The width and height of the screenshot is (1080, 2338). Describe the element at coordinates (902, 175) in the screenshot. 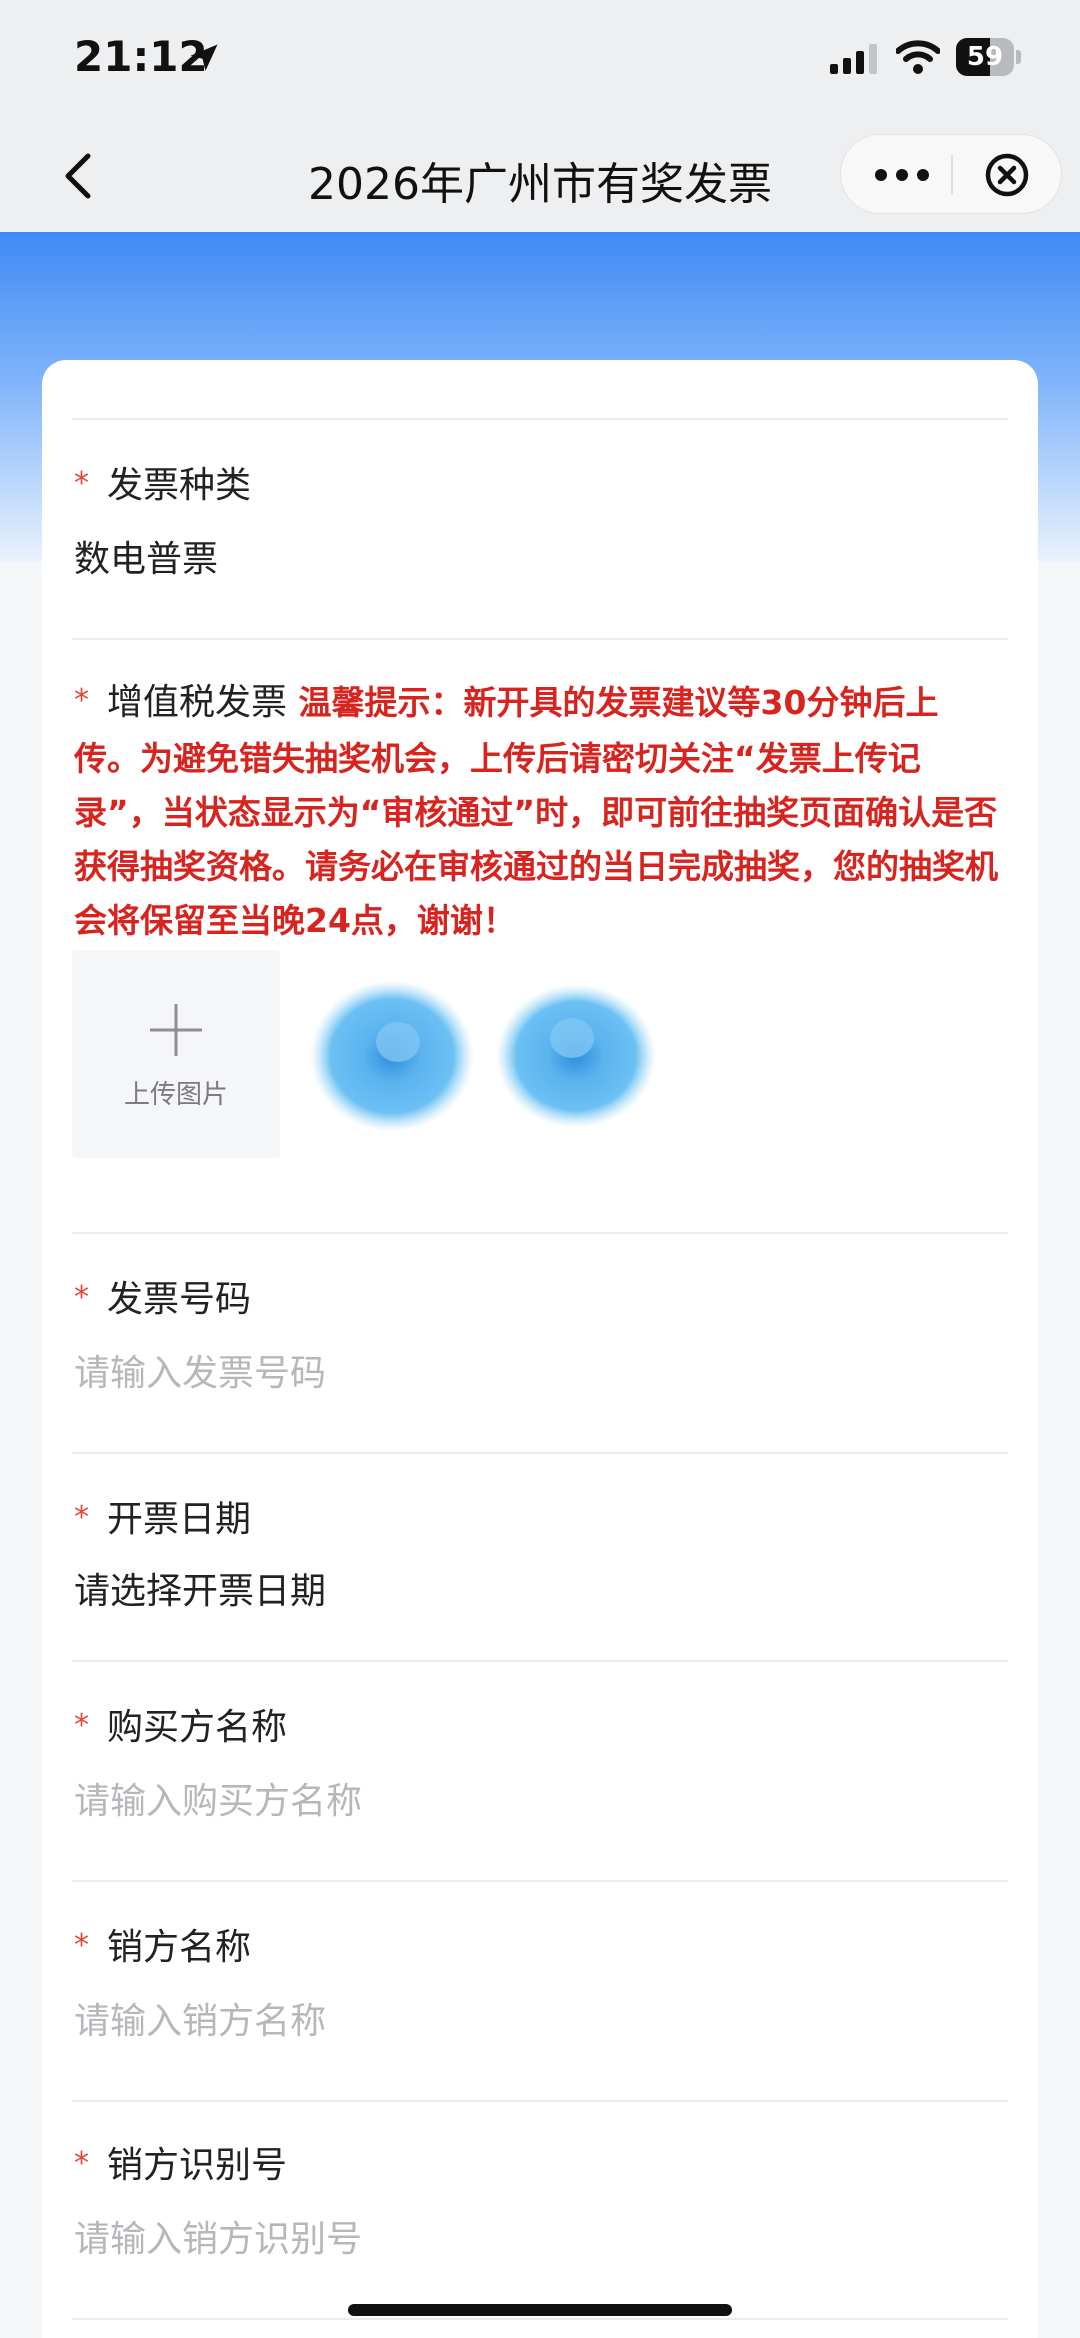

I see `more-icon` at that location.